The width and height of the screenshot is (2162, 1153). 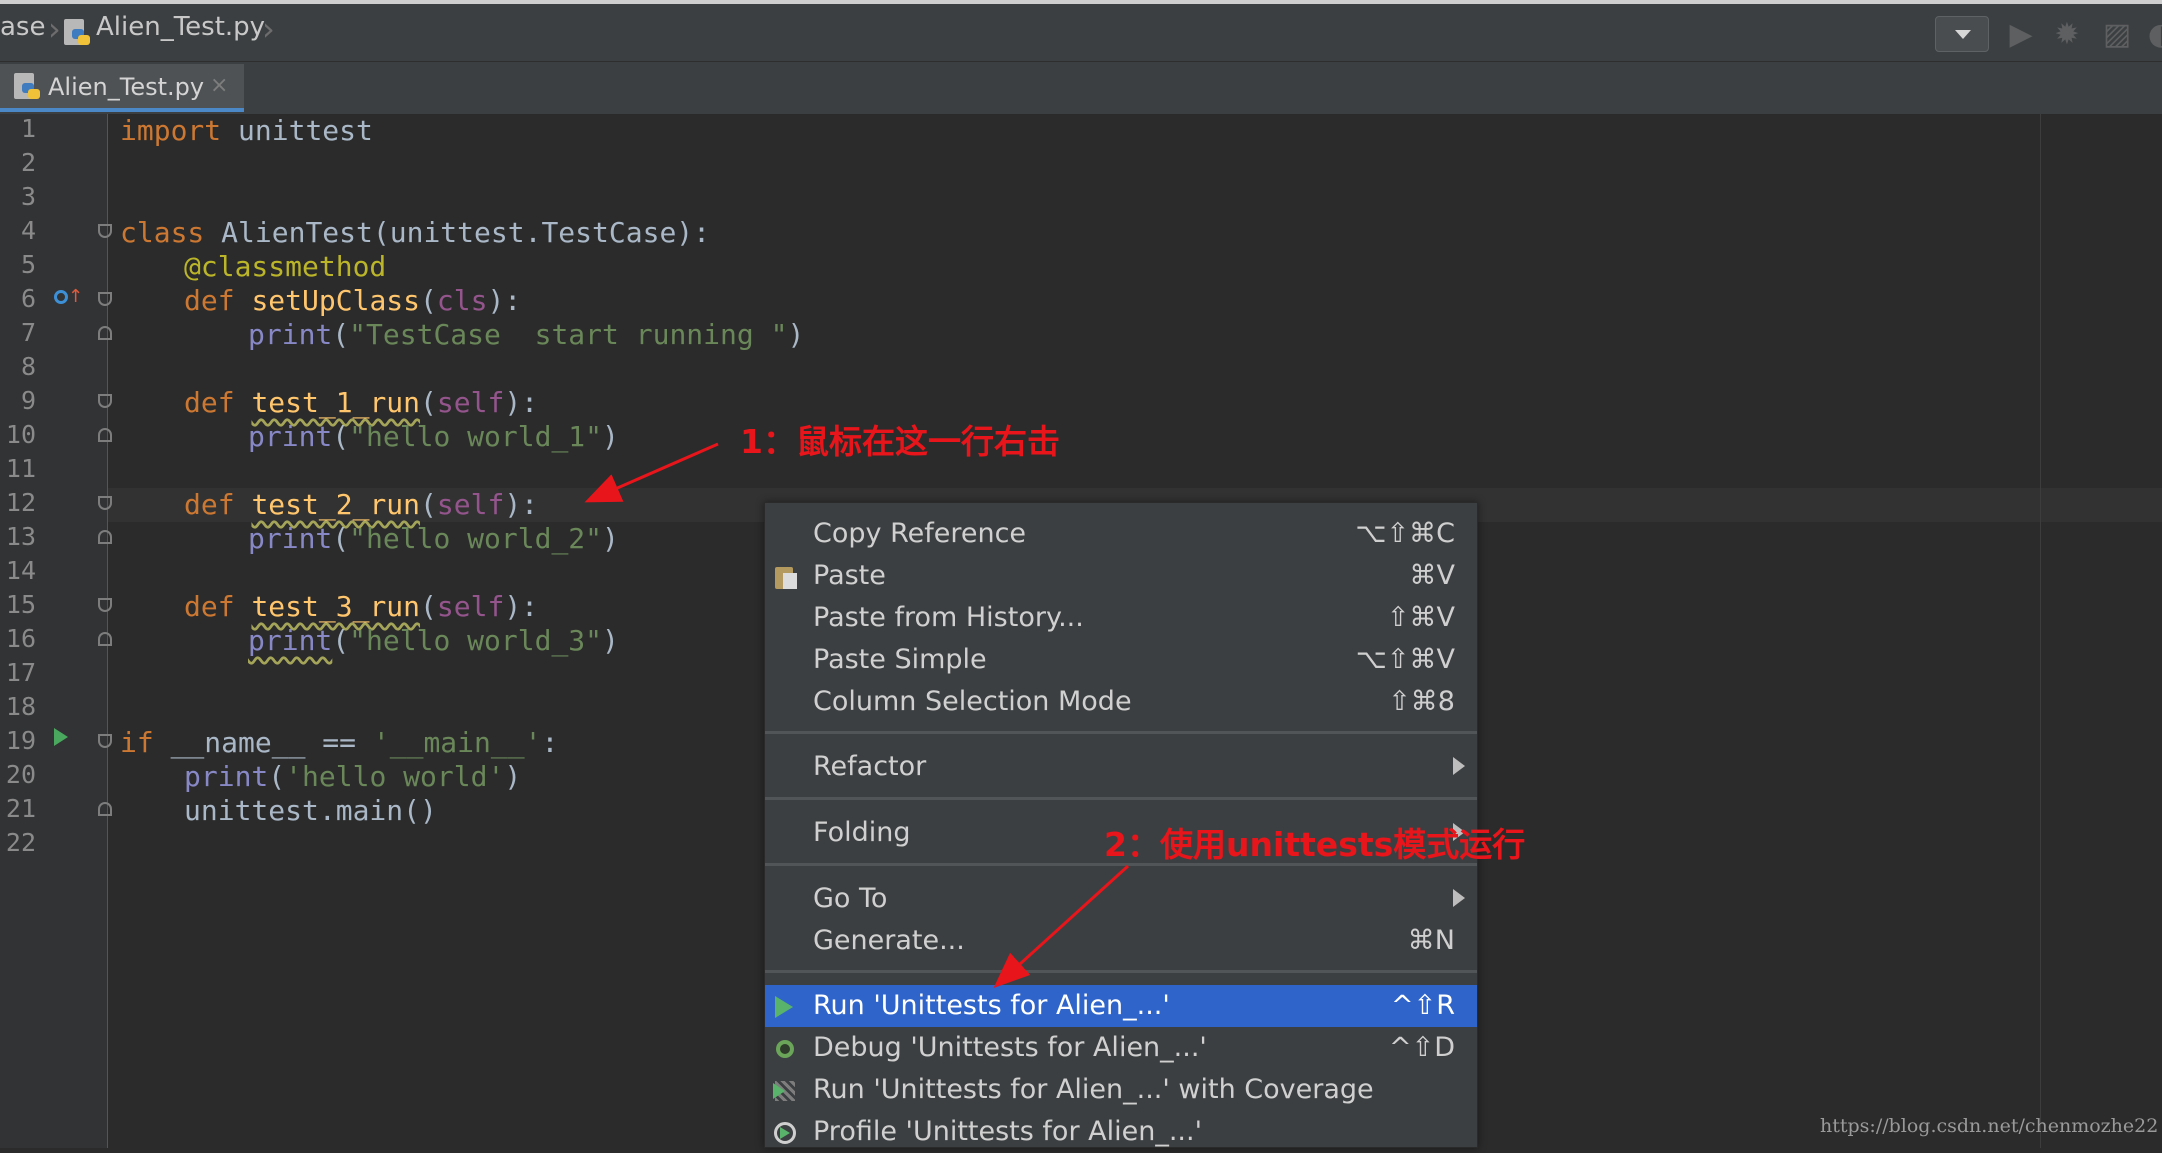 I want to click on annotation-step-2: 2：使用unittests模式运行, so click(x=1315, y=844).